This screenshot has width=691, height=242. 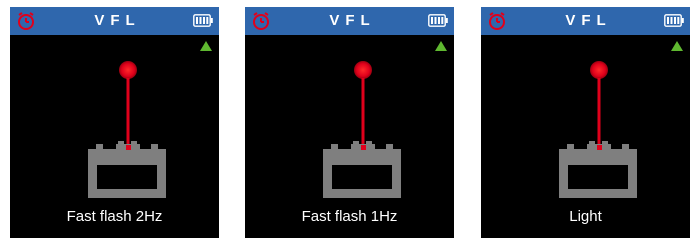 I want to click on mode-label: Fast flash 1Hz, so click(x=349, y=216).